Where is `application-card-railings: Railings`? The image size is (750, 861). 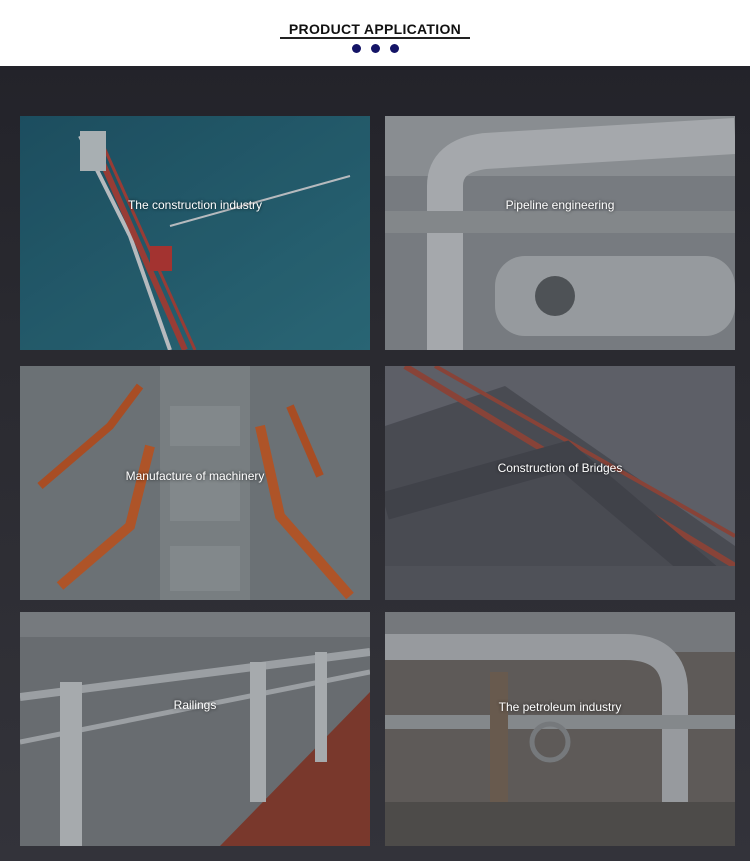 application-card-railings: Railings is located at coordinates (195, 729).